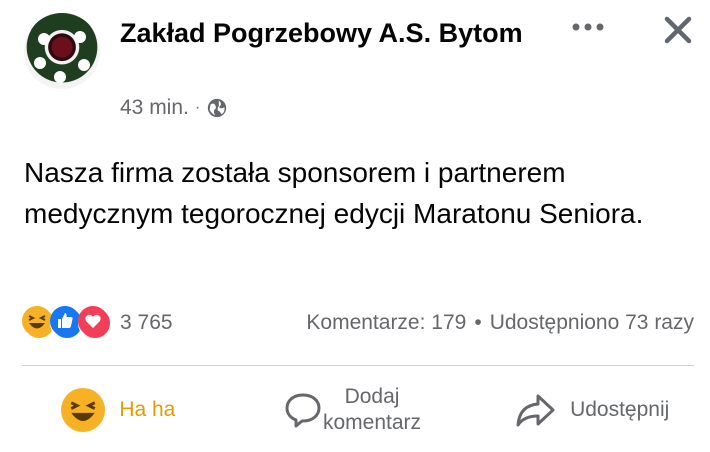 Image resolution: width=710 pixels, height=452 pixels. What do you see at coordinates (335, 33) in the screenshot?
I see `page-name-link: Zakład Pogrzebowy A.S. Bytom` at bounding box center [335, 33].